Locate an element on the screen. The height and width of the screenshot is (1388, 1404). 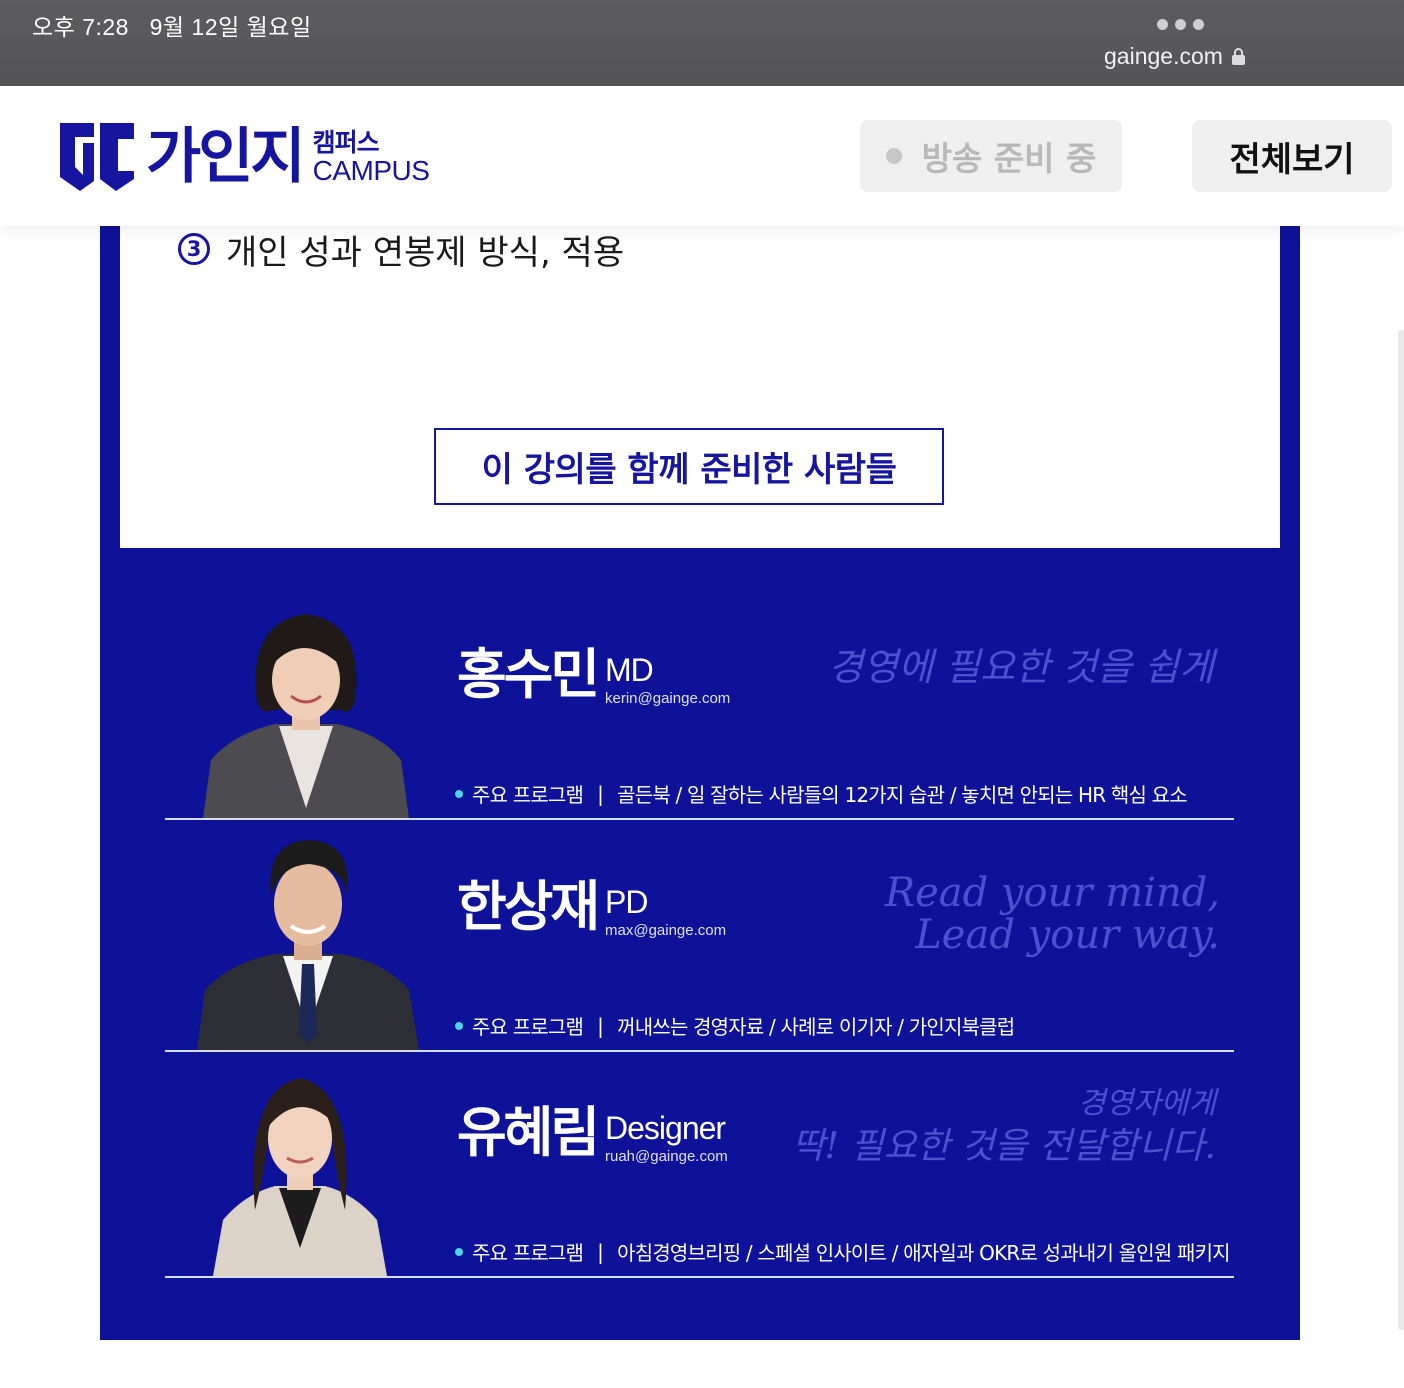
instructor-email: ruah@gainge.com is located at coordinates (666, 1156).